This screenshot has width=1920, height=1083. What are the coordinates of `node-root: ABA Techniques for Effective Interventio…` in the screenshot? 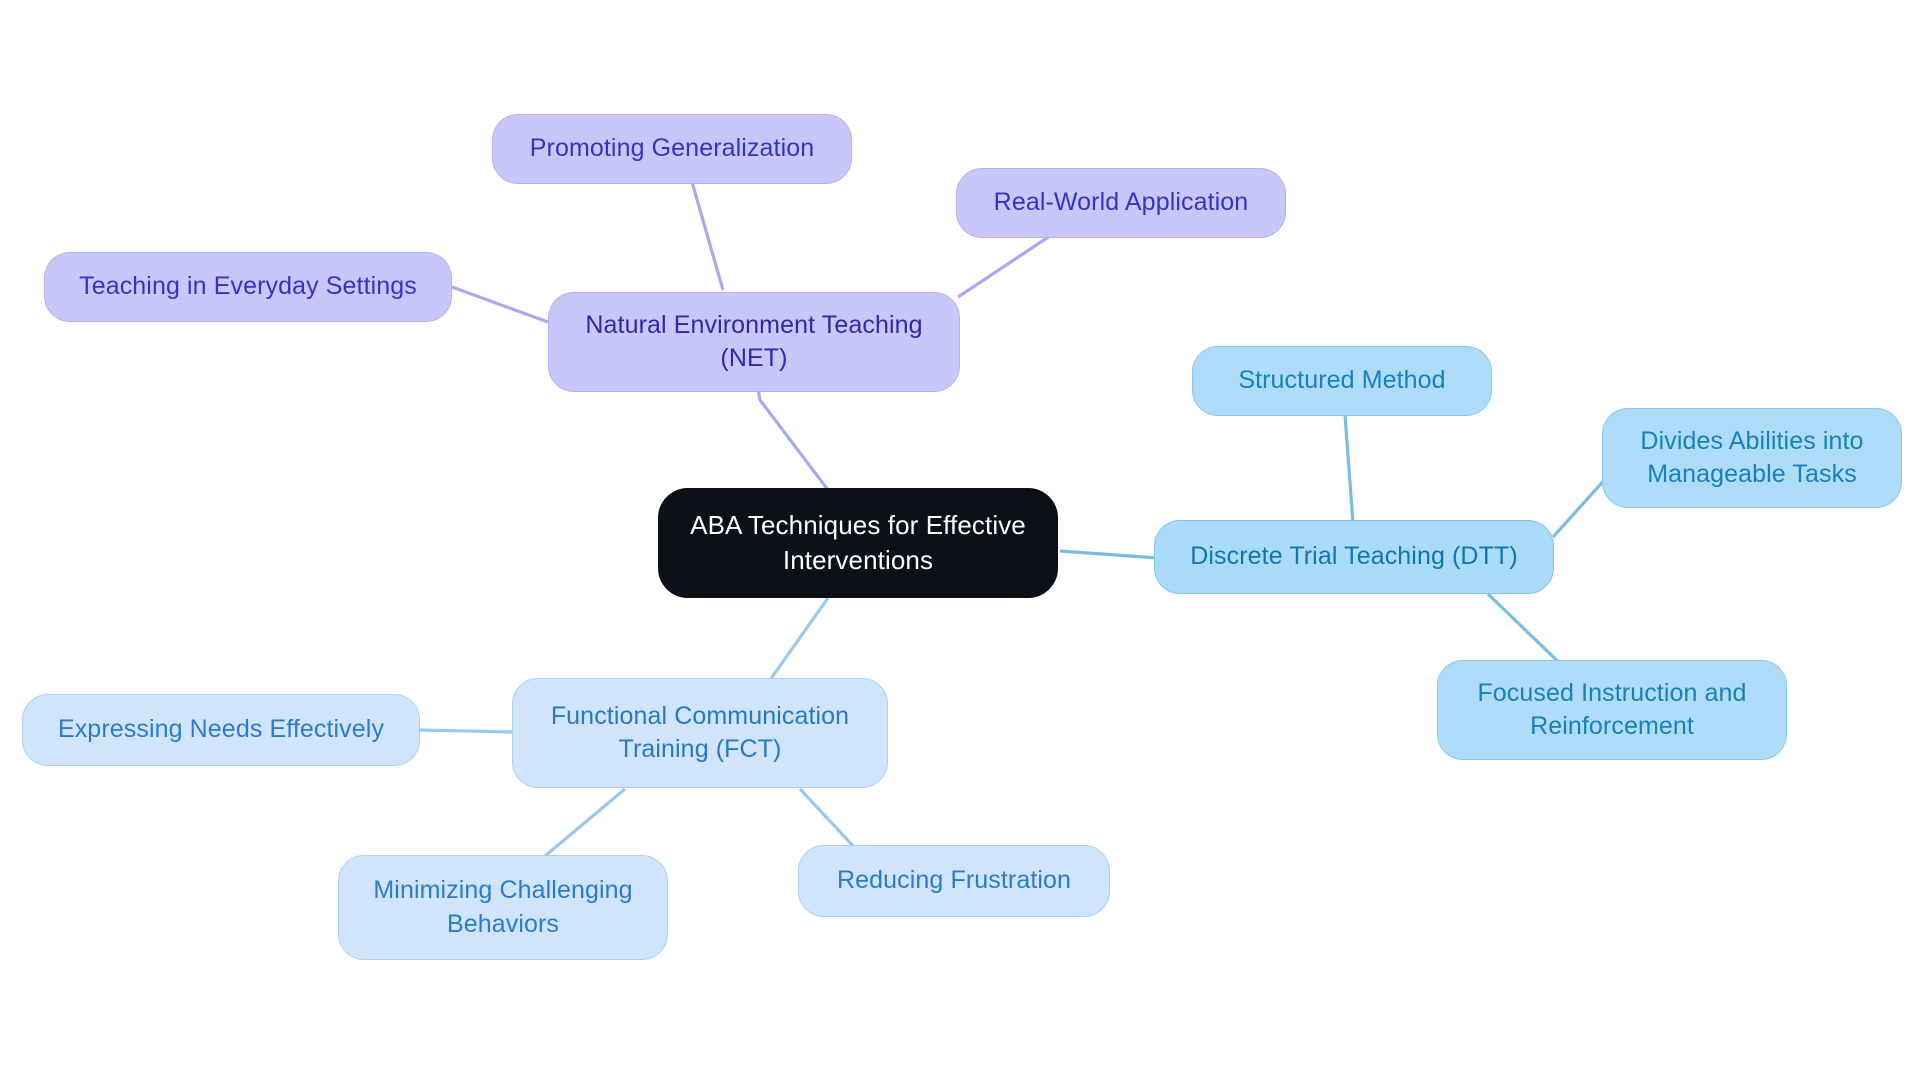 It's located at (858, 543).